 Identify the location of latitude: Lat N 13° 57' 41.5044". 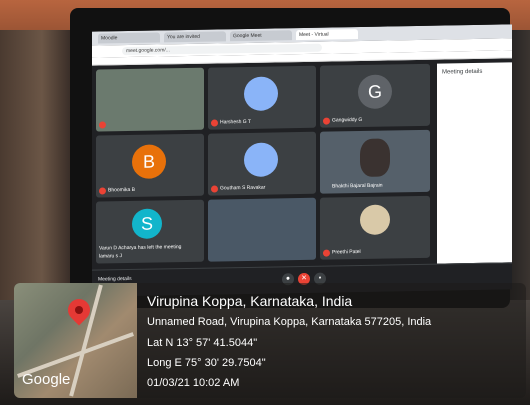
(202, 343).